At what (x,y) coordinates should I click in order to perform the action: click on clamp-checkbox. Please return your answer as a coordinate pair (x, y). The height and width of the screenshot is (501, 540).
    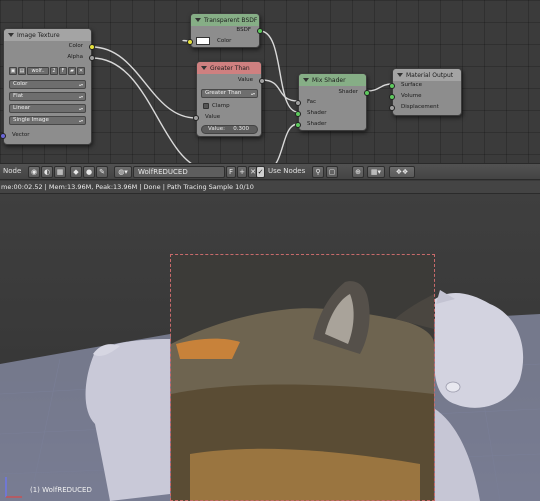
    Looking at the image, I should click on (206, 106).